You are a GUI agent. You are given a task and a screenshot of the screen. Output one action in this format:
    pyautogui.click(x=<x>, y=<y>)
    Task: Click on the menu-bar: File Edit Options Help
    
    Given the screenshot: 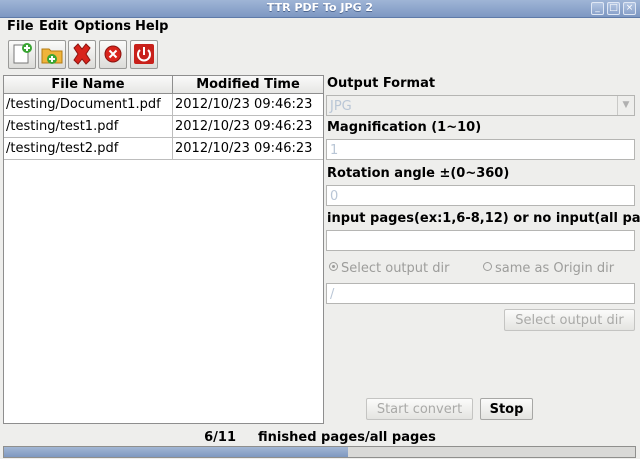 What is the action you would take?
    pyautogui.click(x=320, y=28)
    